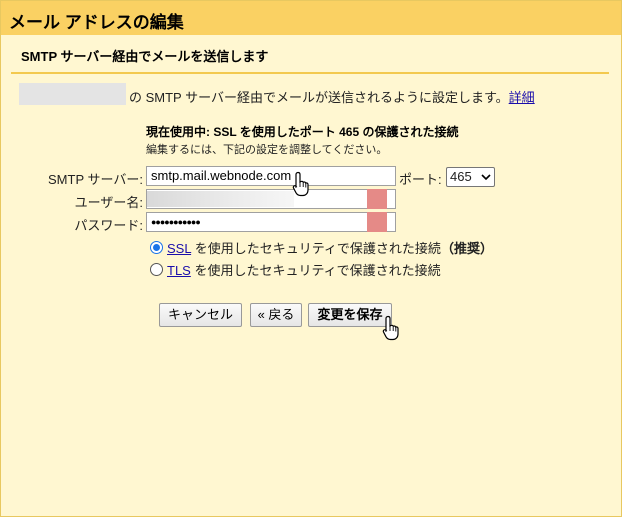 This screenshot has height=517, width=622. I want to click on chevron-down-icon, so click(486, 180).